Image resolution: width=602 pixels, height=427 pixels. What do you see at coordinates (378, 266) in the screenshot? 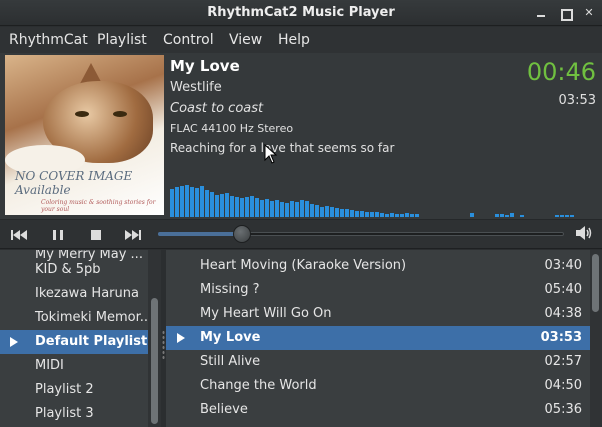
I see `table-row: Heart Moving (Karaoke Version) 03:40` at bounding box center [378, 266].